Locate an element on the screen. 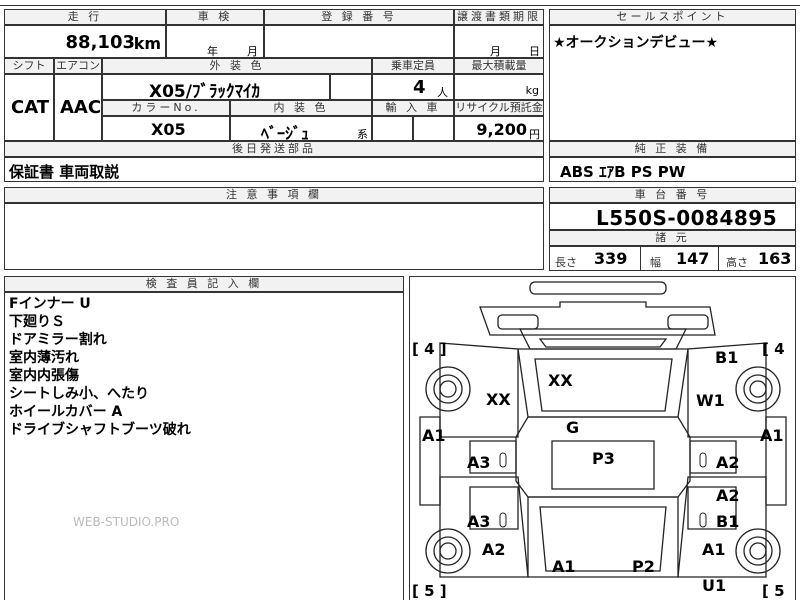 The image size is (800, 601). color-no-header: カラーNo. is located at coordinates (166, 108).